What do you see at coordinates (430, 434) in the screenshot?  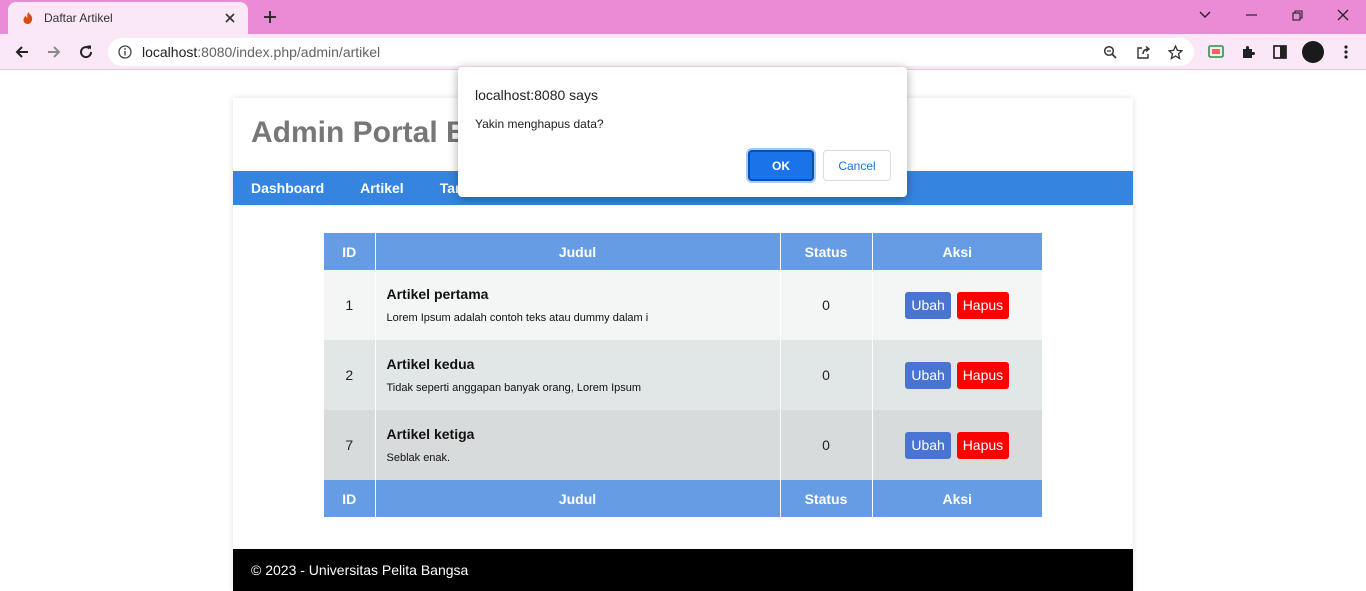 I see `article-title: Artikel ketiga` at bounding box center [430, 434].